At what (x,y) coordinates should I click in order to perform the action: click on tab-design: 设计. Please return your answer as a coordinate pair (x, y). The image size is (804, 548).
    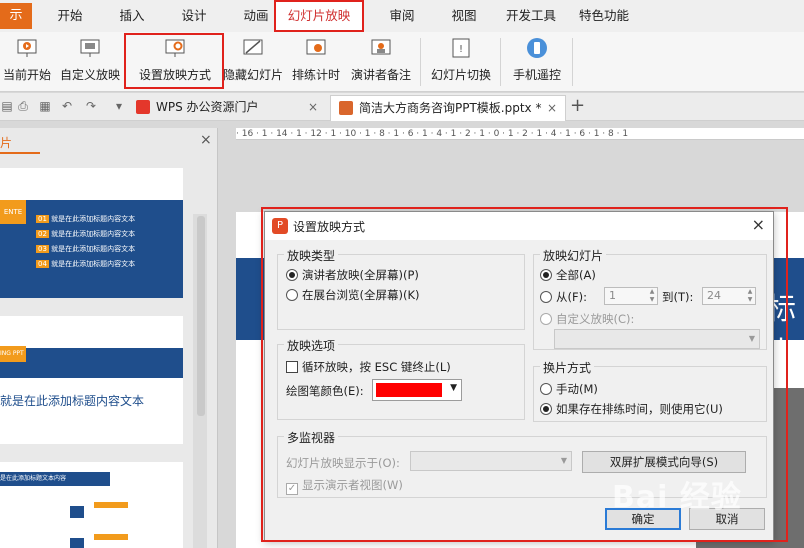
    Looking at the image, I should click on (194, 16).